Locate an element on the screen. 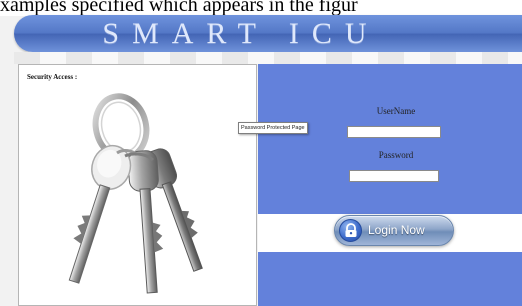 The width and height of the screenshot is (522, 306). lock-icon is located at coordinates (350, 230).